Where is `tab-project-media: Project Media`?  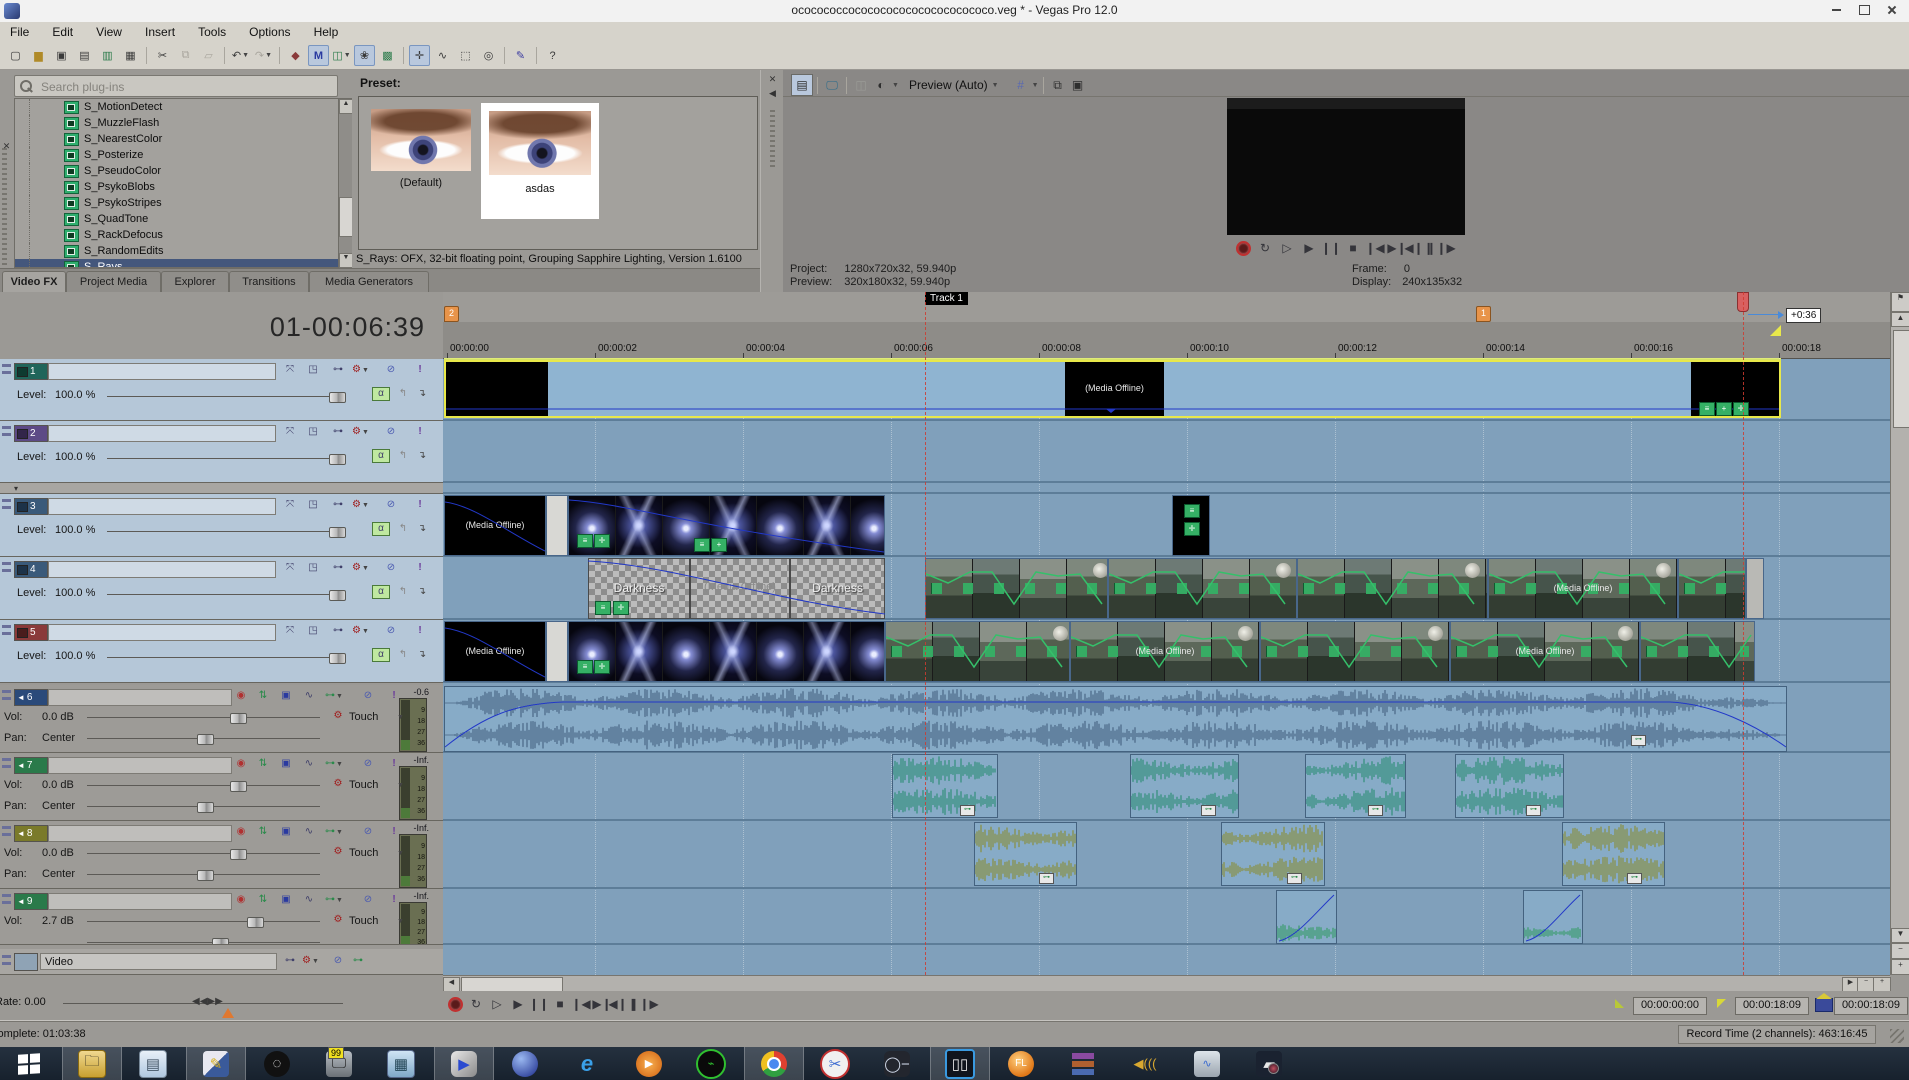
tab-project-media: Project Media is located at coordinates (113, 282).